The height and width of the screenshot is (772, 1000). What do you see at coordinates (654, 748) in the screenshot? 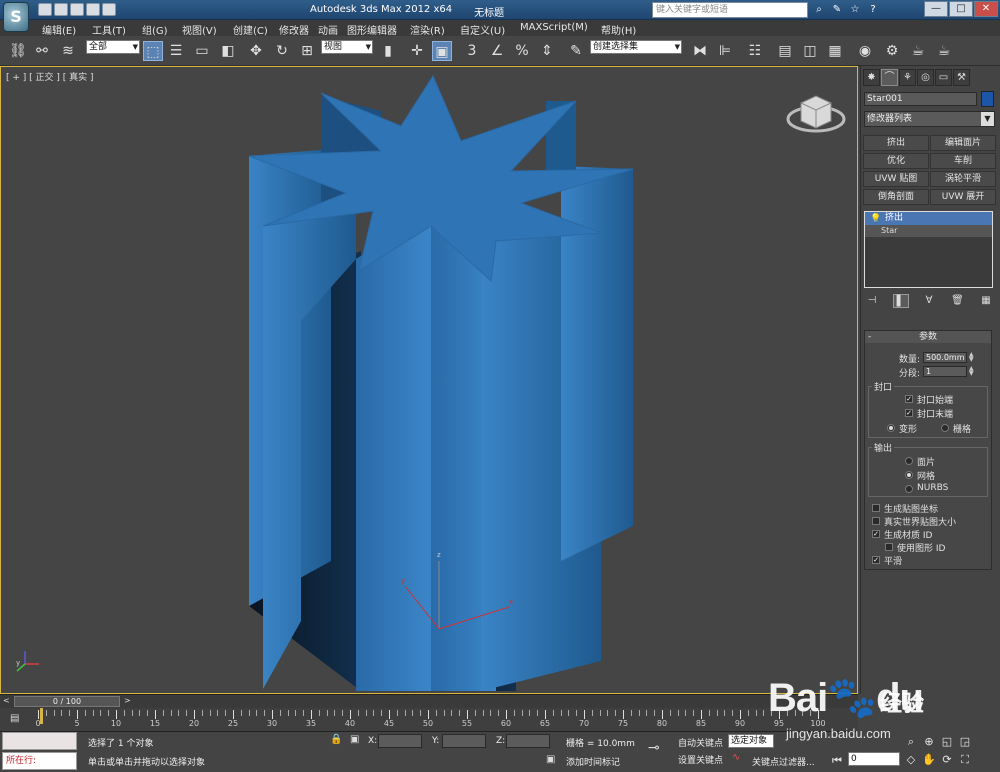
I see `key-icon: ⊸` at bounding box center [654, 748].